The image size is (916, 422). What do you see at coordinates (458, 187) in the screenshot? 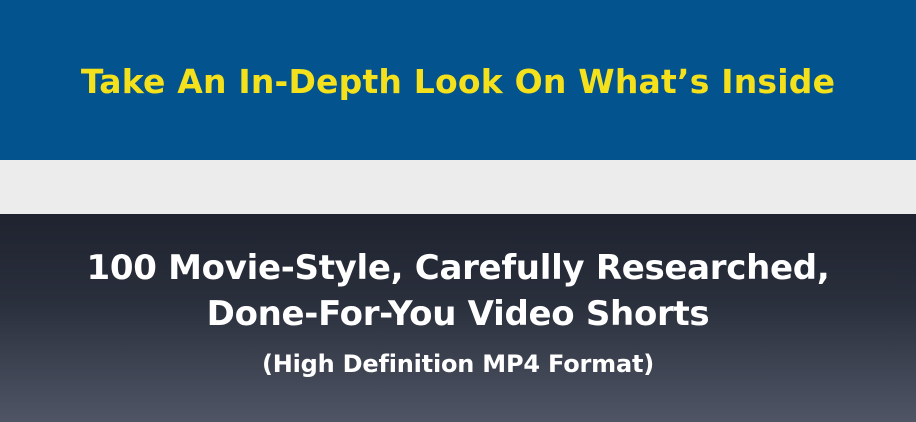
I see `section-divider-band` at bounding box center [458, 187].